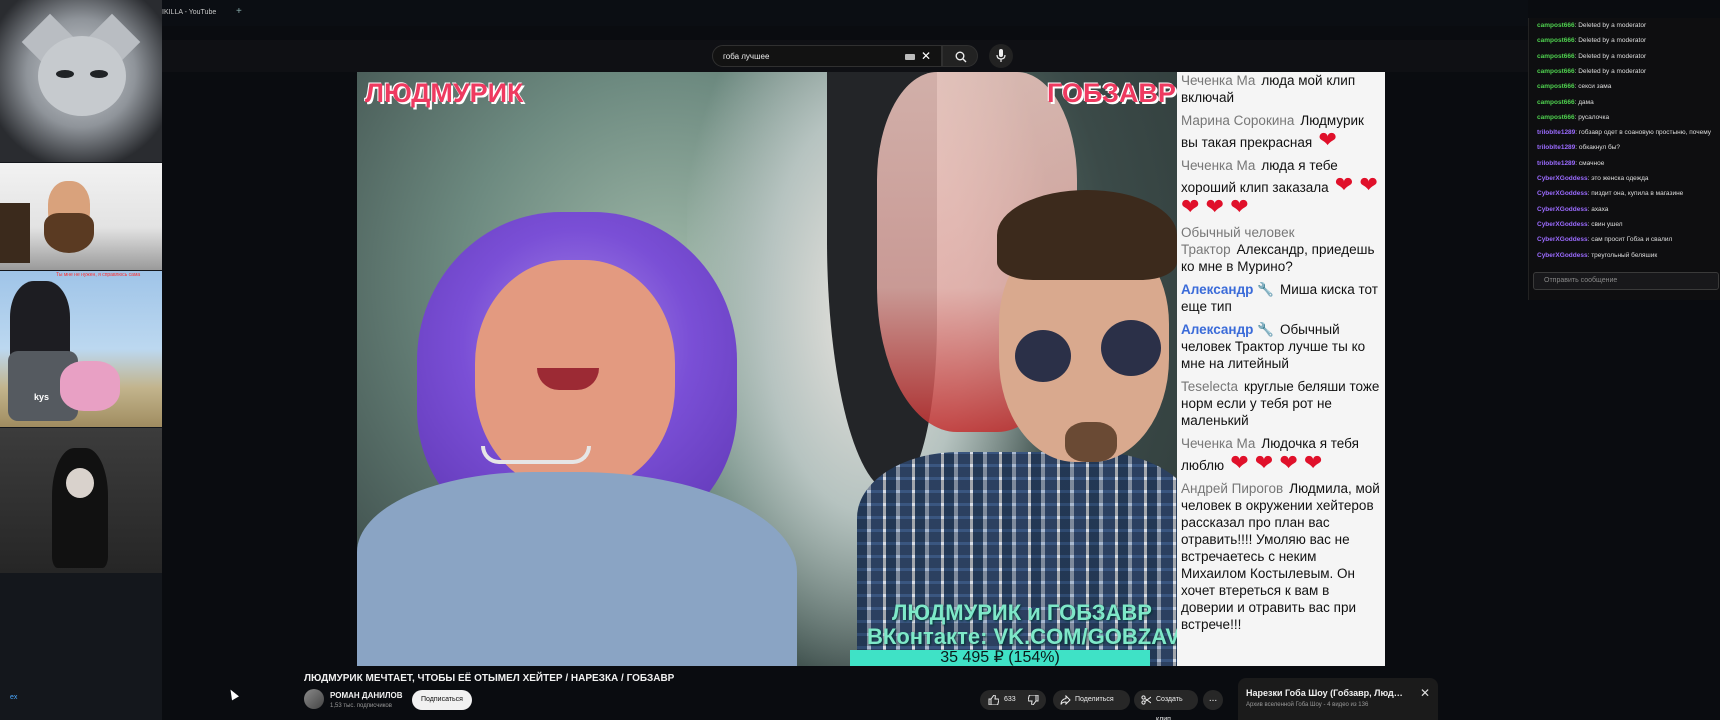 The height and width of the screenshot is (720, 1720). I want to click on chat-text: ахаха, so click(1600, 209).